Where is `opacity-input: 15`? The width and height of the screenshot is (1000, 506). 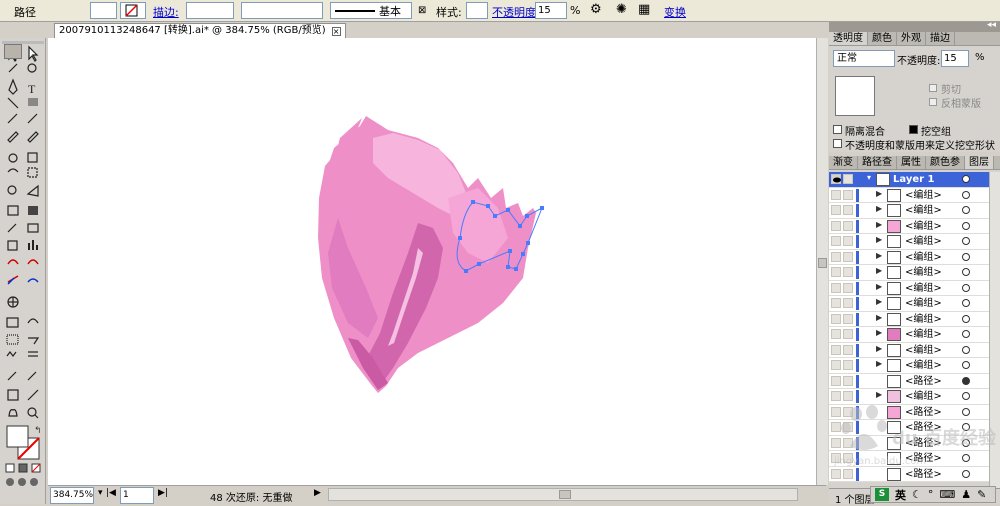 opacity-input: 15 is located at coordinates (551, 10).